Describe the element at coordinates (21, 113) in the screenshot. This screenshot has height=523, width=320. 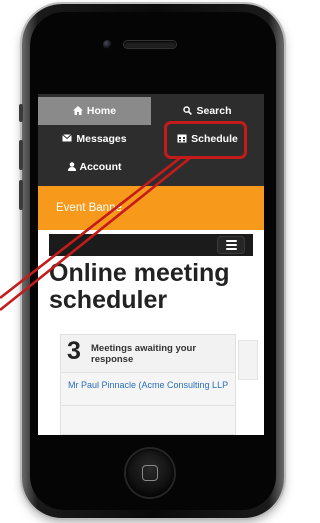
I see `phone-side-button` at that location.